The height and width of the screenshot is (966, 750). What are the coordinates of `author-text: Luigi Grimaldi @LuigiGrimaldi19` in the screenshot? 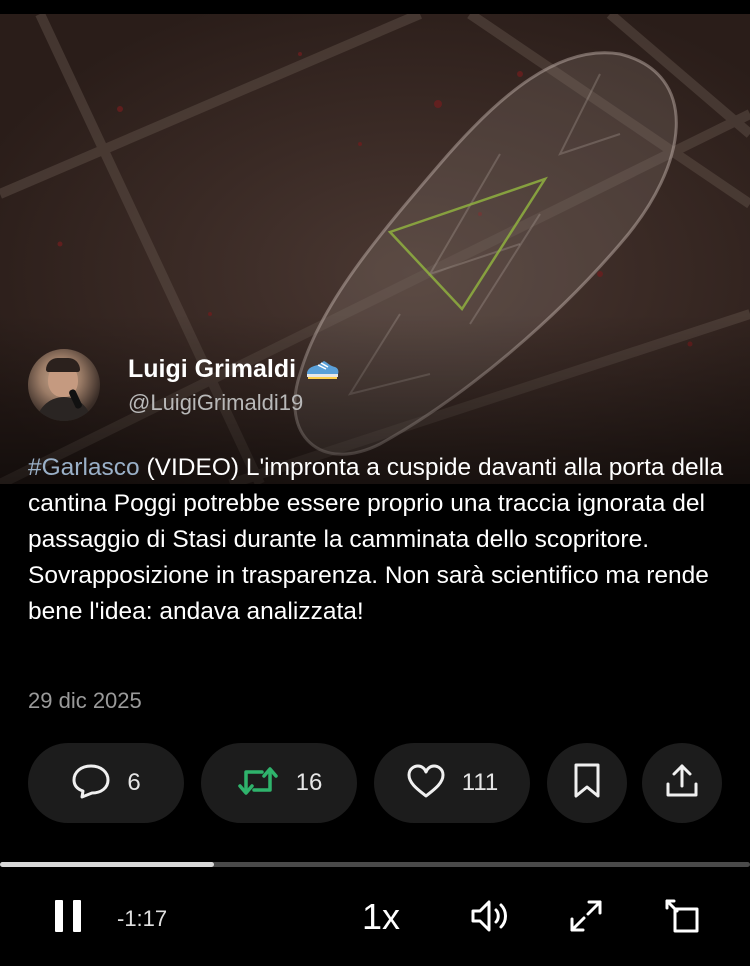 It's located at (234, 385).